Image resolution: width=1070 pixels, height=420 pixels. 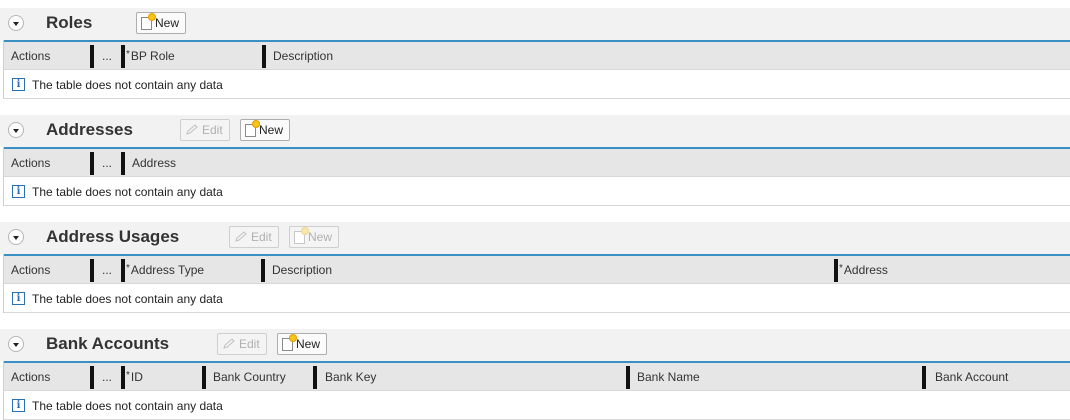 What do you see at coordinates (537, 405) in the screenshot?
I see `bank-accounts-empty-row: i The table does not contain any data` at bounding box center [537, 405].